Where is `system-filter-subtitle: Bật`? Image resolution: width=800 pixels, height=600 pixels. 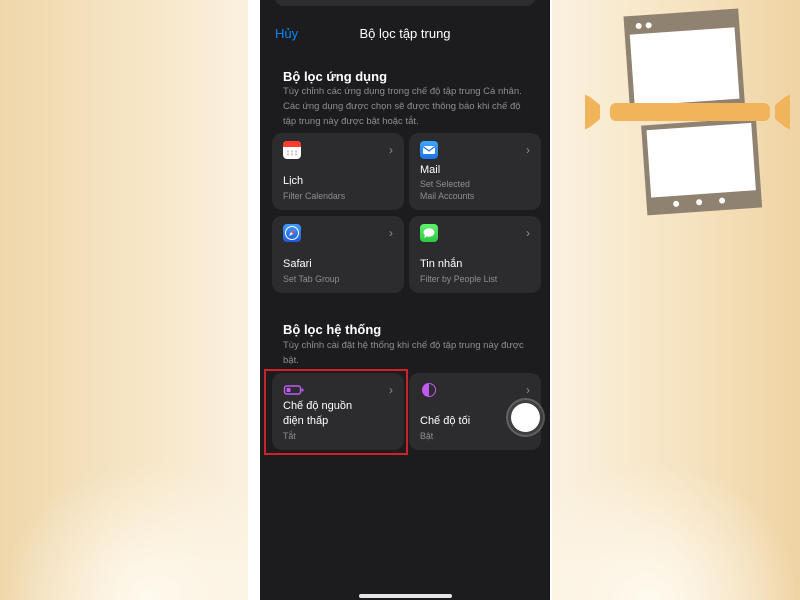 system-filter-subtitle: Bật is located at coordinates (427, 436).